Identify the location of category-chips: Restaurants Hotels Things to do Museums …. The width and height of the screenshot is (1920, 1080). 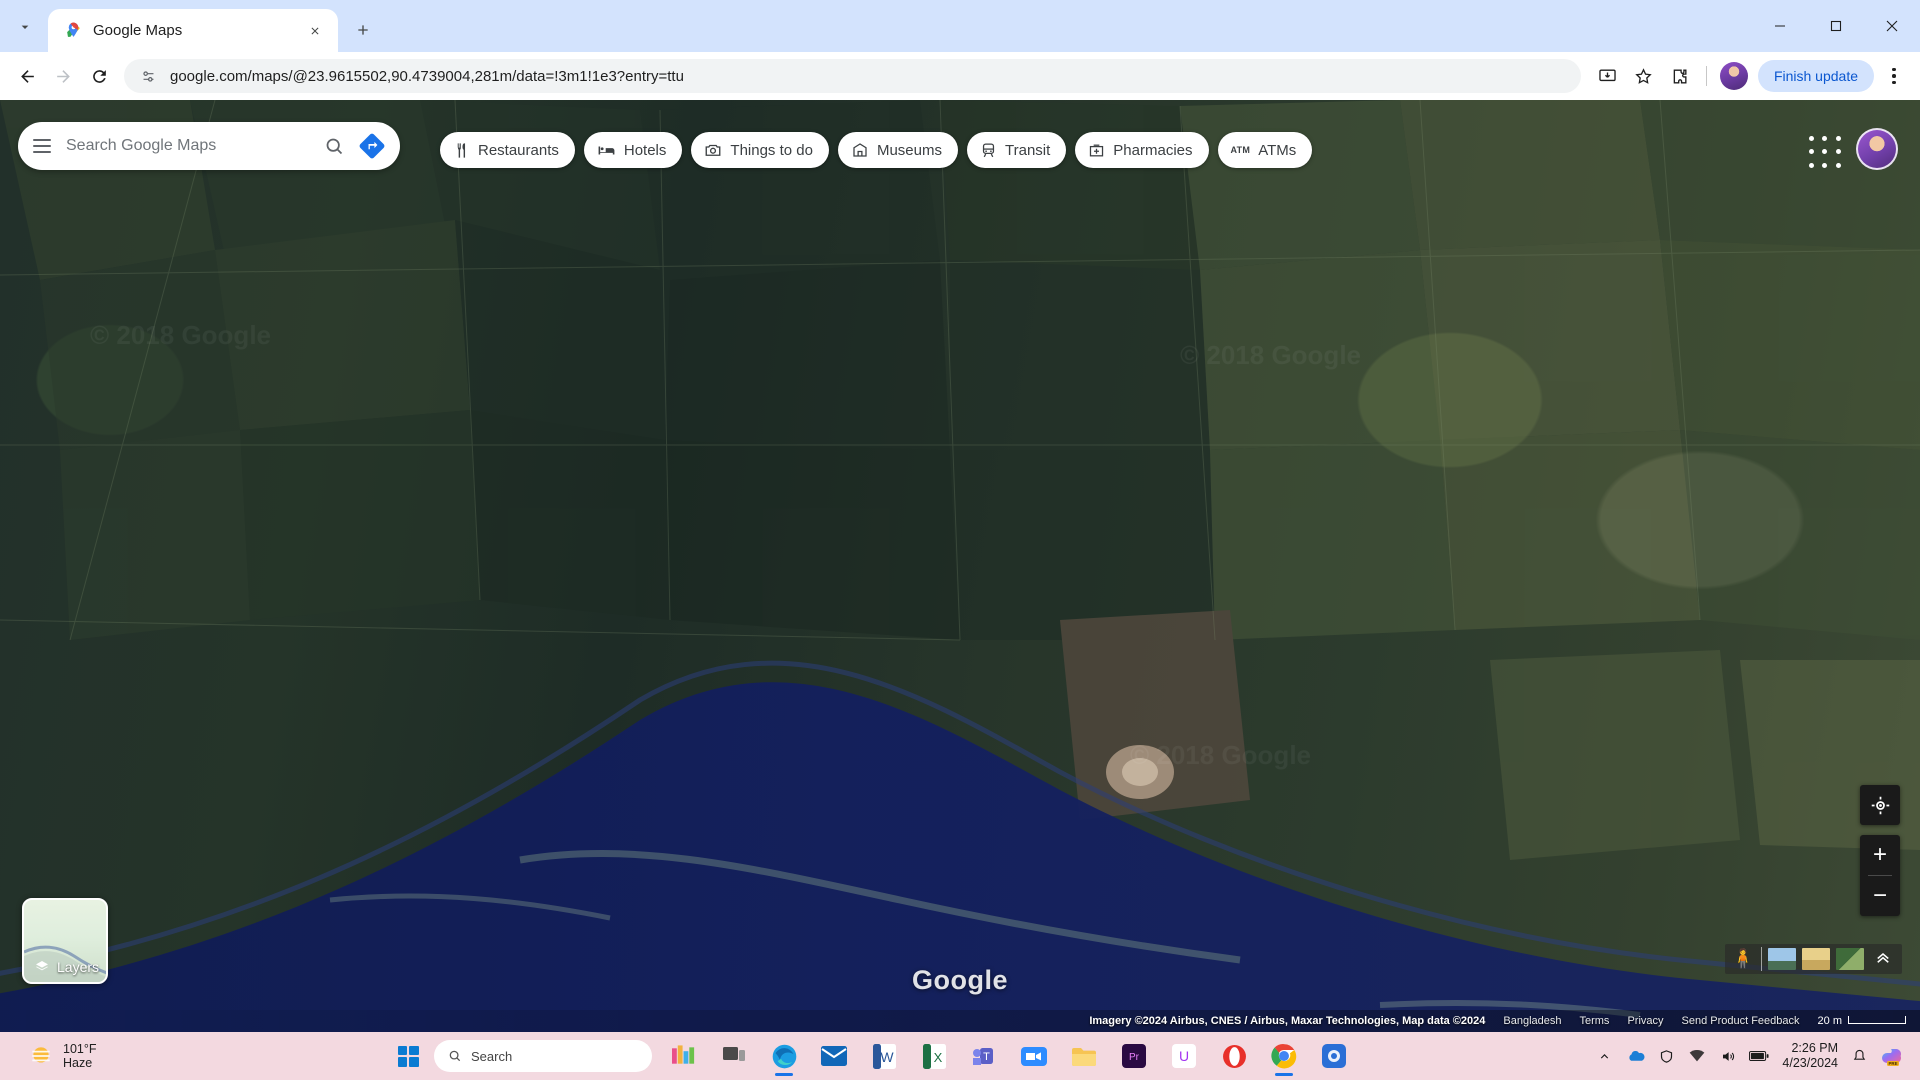
(876, 150).